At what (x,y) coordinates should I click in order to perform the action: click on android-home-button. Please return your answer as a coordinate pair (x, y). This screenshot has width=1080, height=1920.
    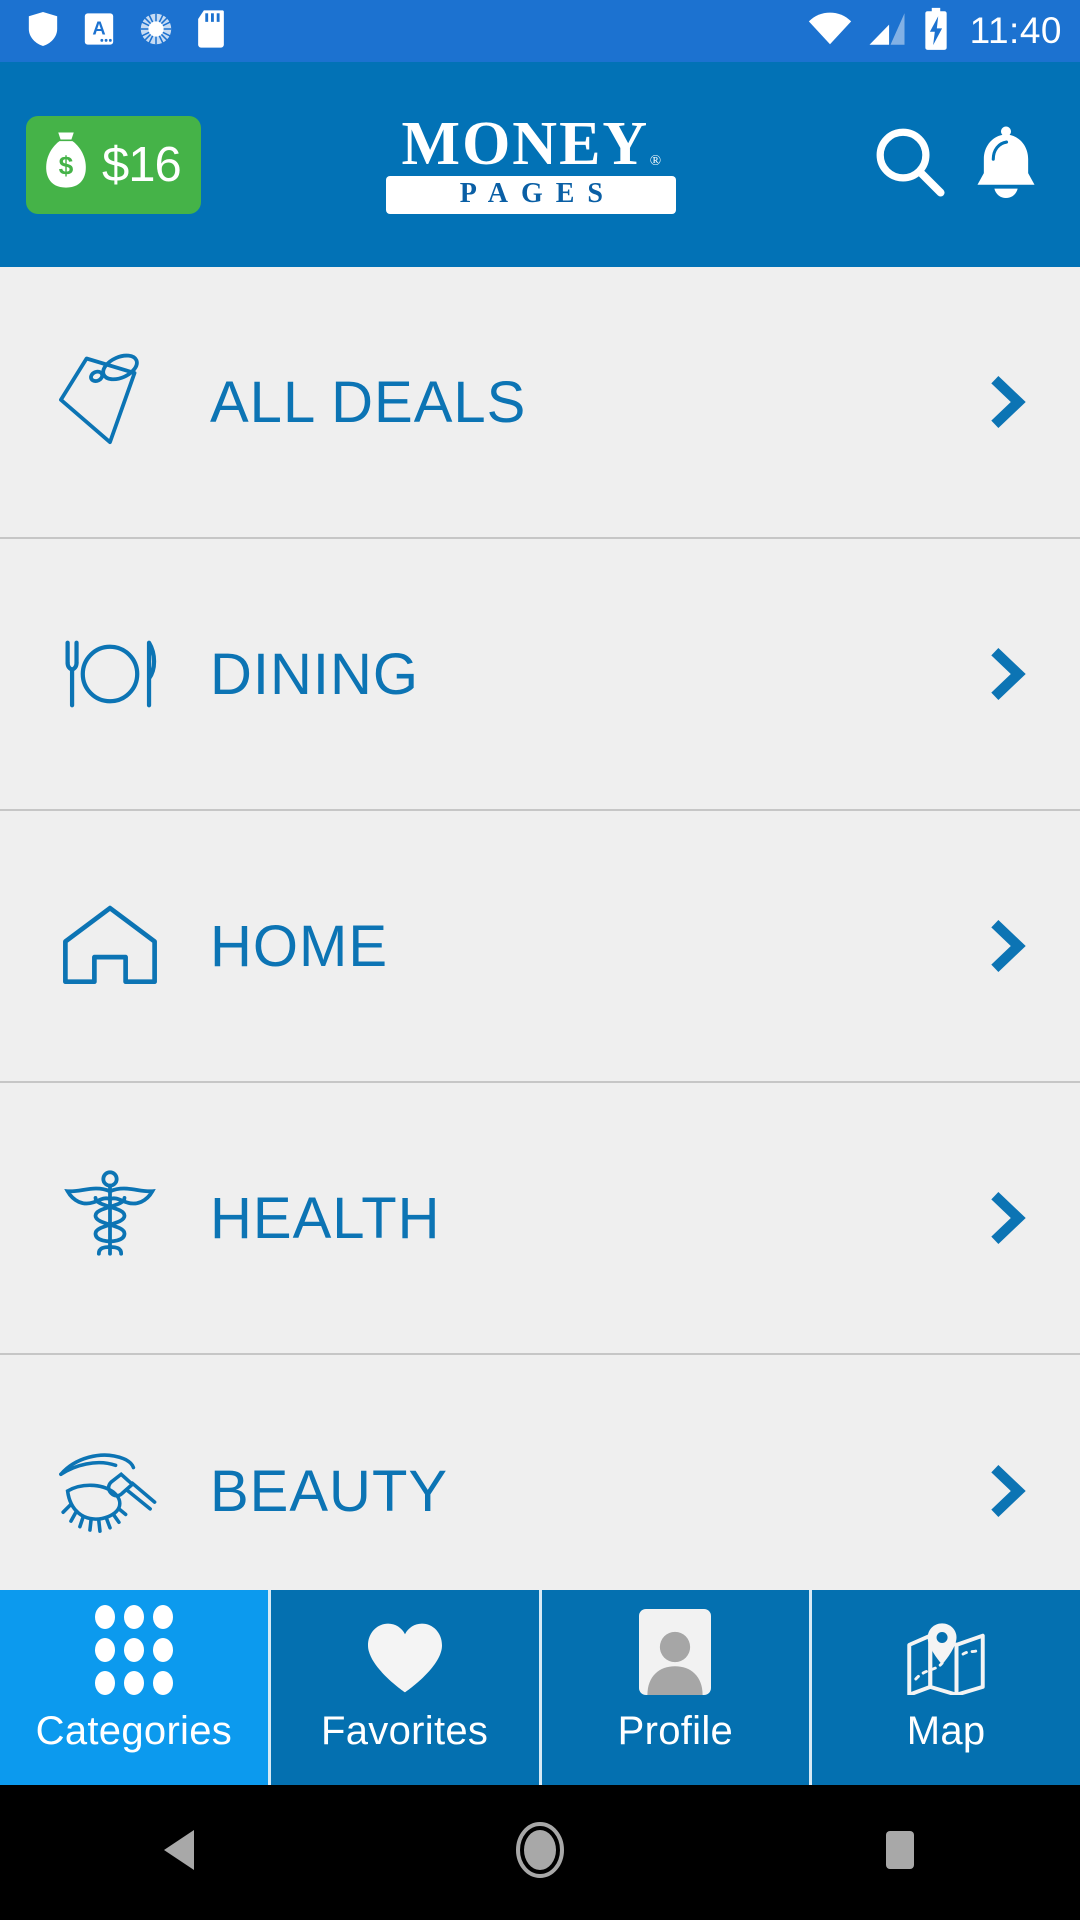
    Looking at the image, I should click on (540, 1852).